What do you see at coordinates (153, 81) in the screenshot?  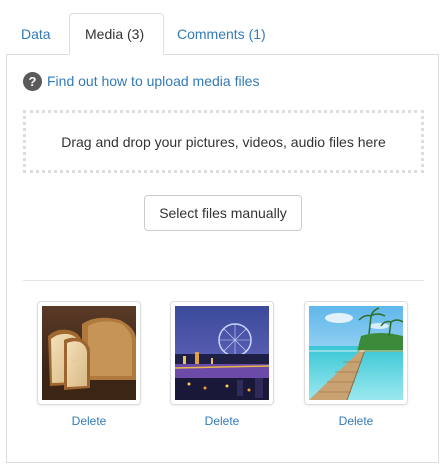 I see `upload-help-link: Find out how to upload media files` at bounding box center [153, 81].